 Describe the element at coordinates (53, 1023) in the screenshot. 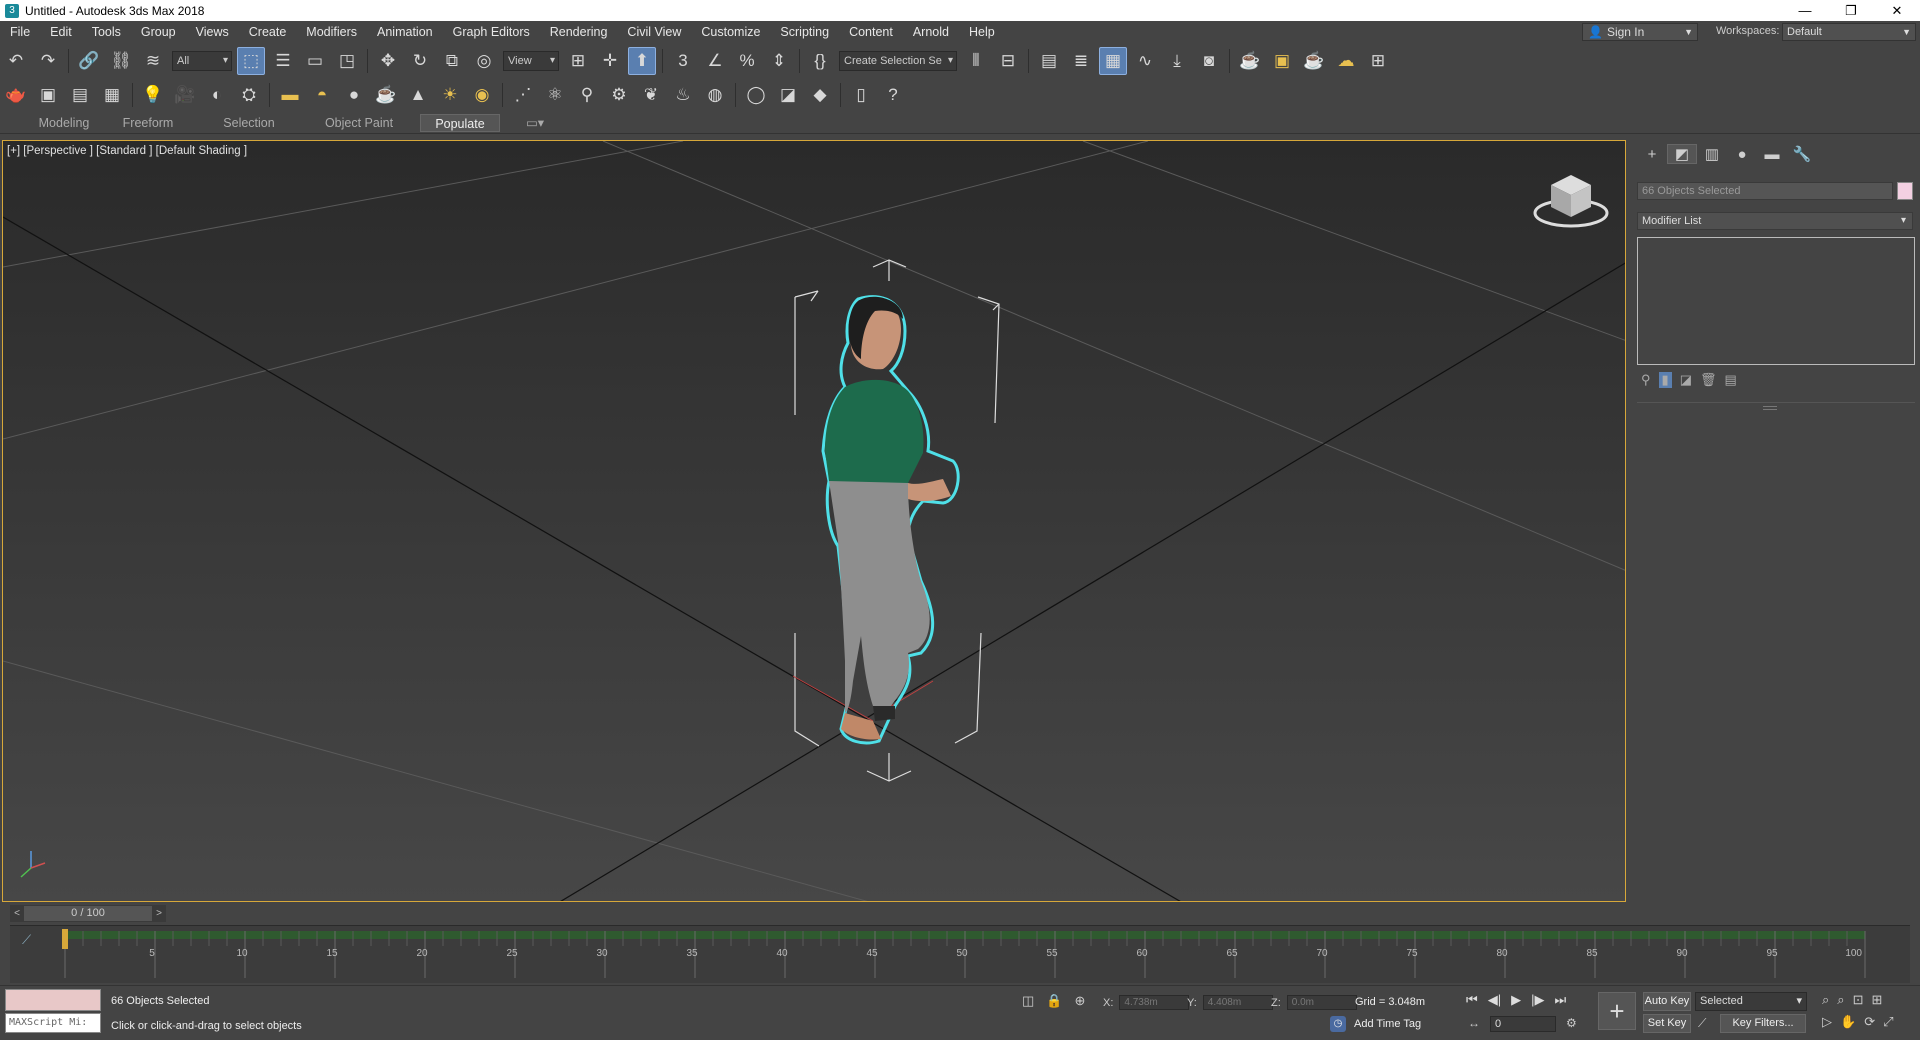

I see `maxscript-mini-listener: MAXScript Mi:` at that location.